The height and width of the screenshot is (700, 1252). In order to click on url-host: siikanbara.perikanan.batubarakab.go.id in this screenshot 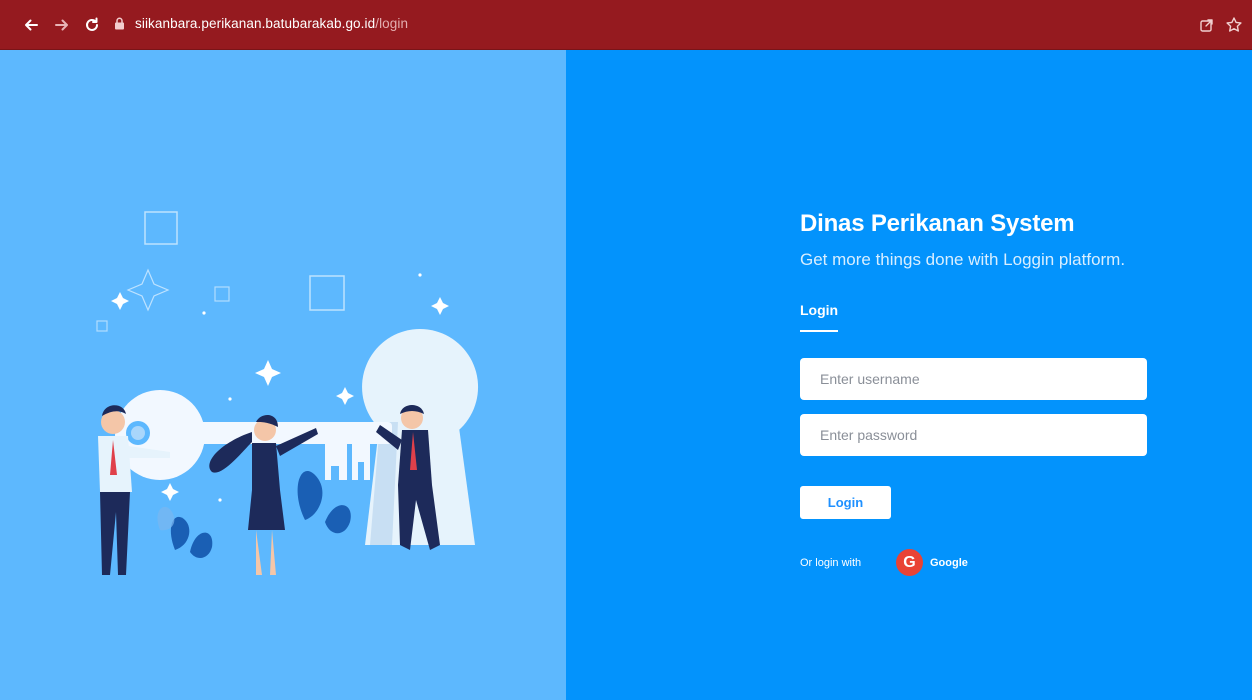, I will do `click(255, 23)`.